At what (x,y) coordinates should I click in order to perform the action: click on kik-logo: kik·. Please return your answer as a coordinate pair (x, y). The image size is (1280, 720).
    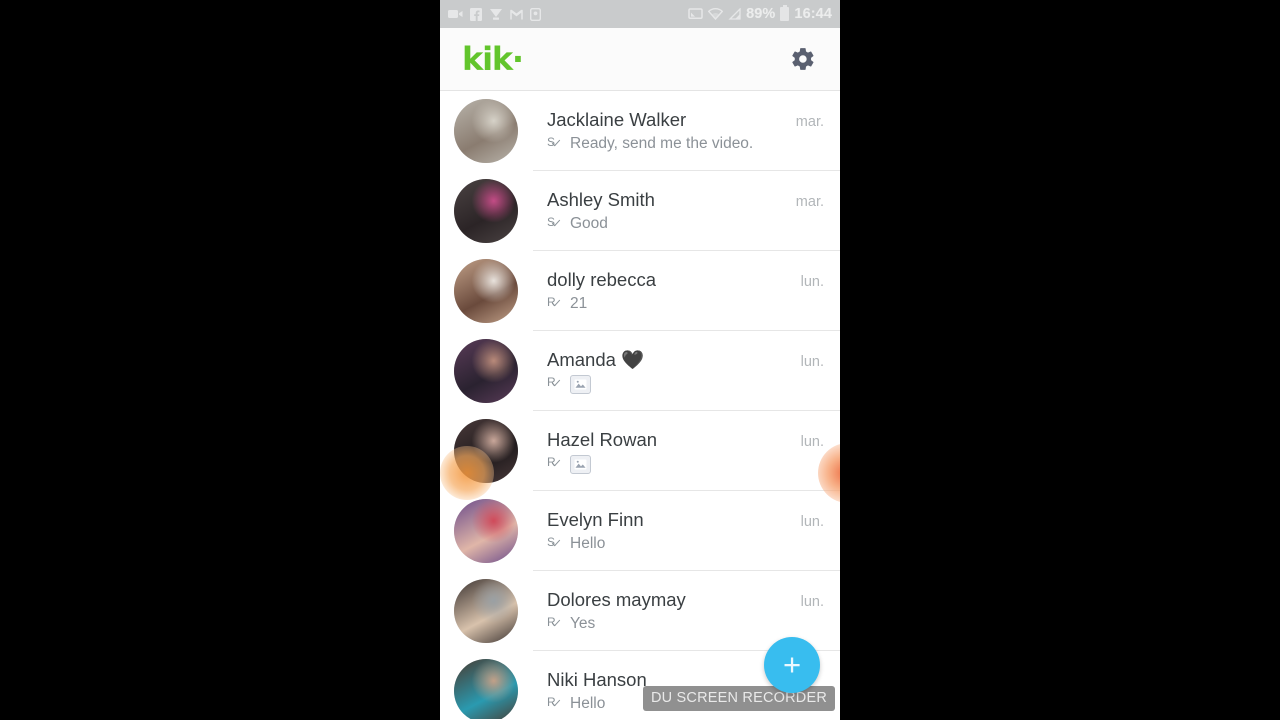
    Looking at the image, I should click on (493, 59).